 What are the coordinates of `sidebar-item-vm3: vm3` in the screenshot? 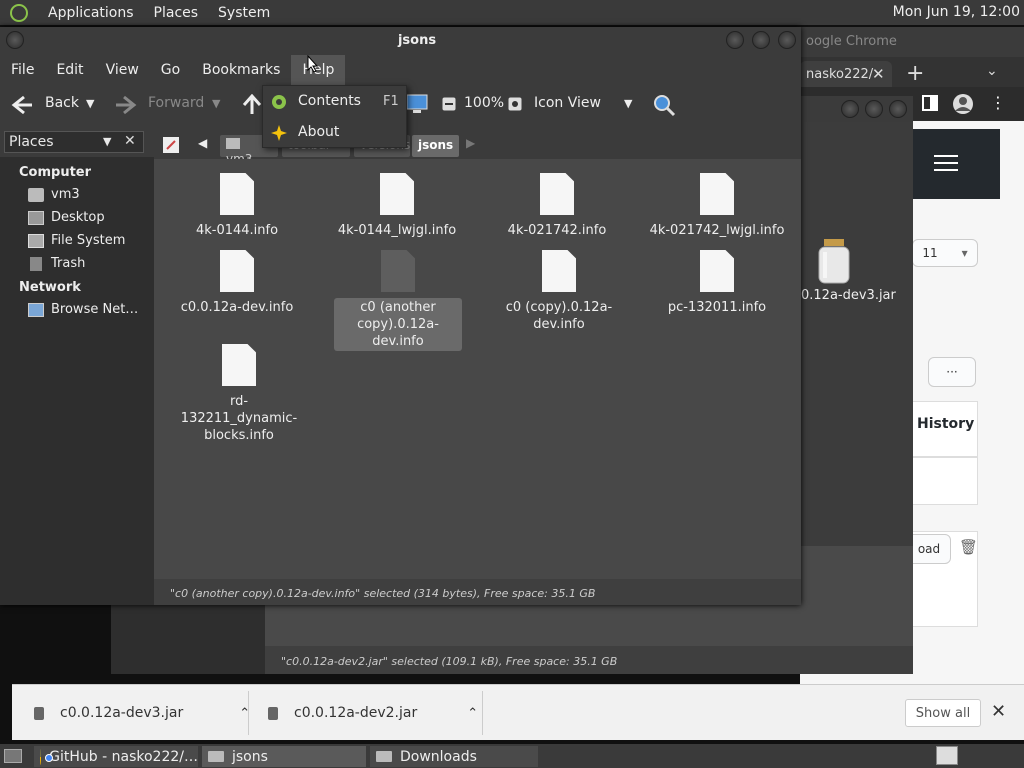 It's located at (54, 194).